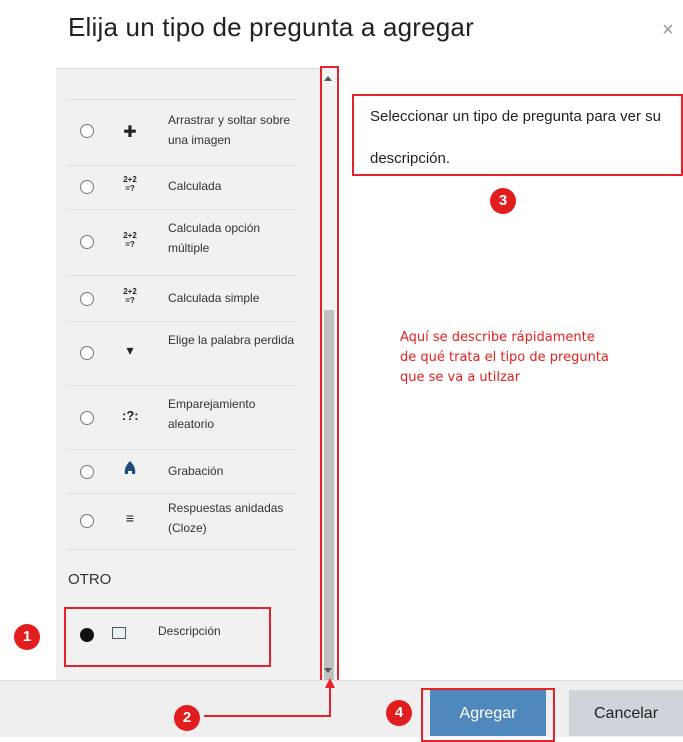  What do you see at coordinates (231, 340) in the screenshot?
I see `list-item-label: Elige la palabra perdida` at bounding box center [231, 340].